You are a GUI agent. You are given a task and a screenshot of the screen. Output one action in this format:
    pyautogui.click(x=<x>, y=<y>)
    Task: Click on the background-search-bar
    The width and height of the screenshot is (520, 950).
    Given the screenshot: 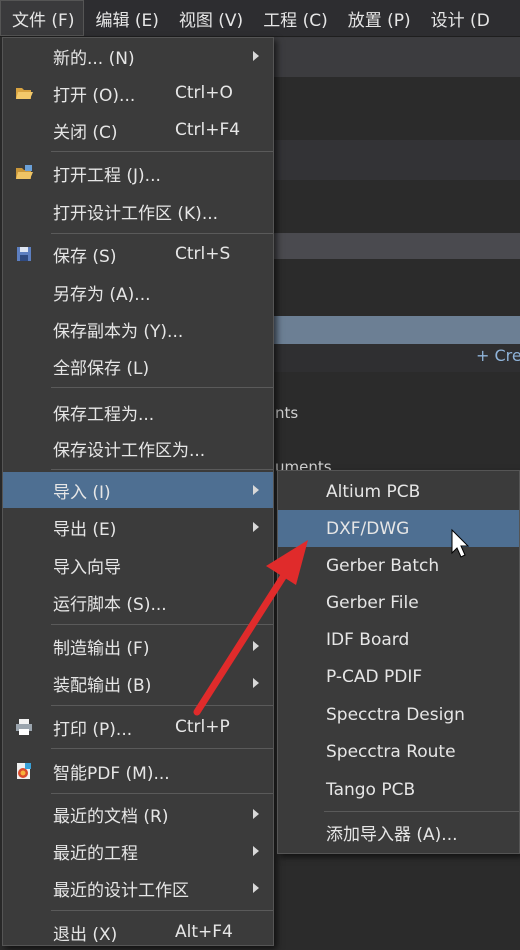 What is the action you would take?
    pyautogui.click(x=390, y=246)
    